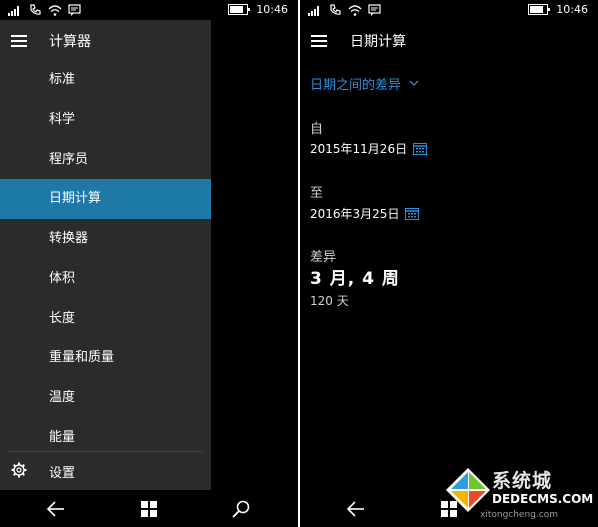 Image resolution: width=598 pixels, height=527 pixels. What do you see at coordinates (317, 129) in the screenshot?
I see `from-label: 自` at bounding box center [317, 129].